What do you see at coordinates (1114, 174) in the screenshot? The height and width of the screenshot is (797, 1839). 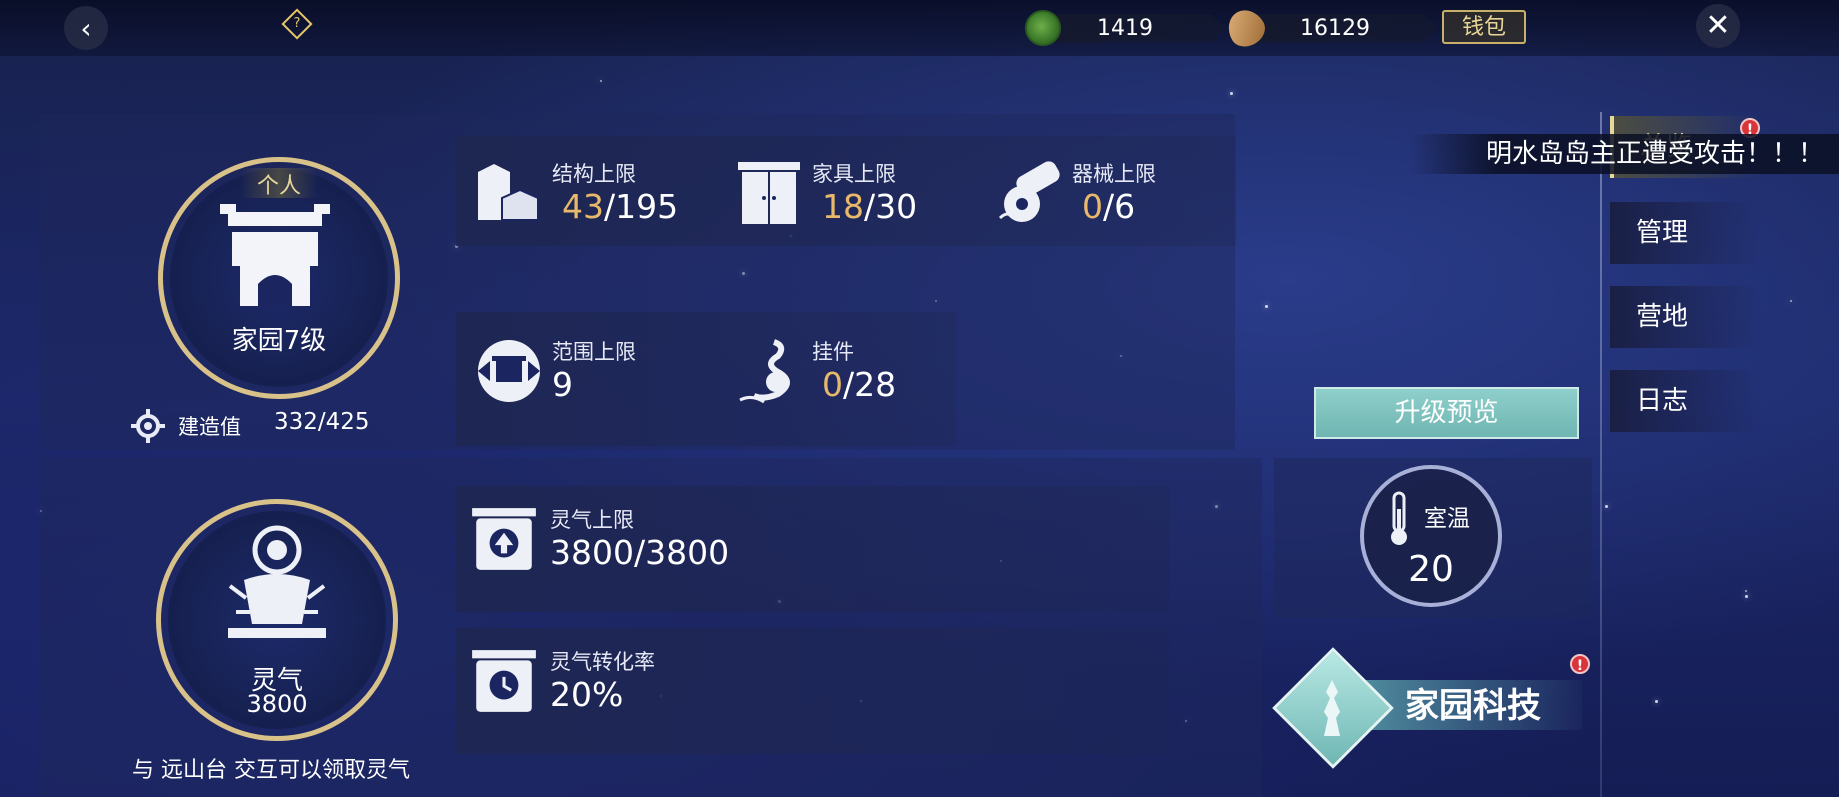 I see `machinery-label: 器械上限` at bounding box center [1114, 174].